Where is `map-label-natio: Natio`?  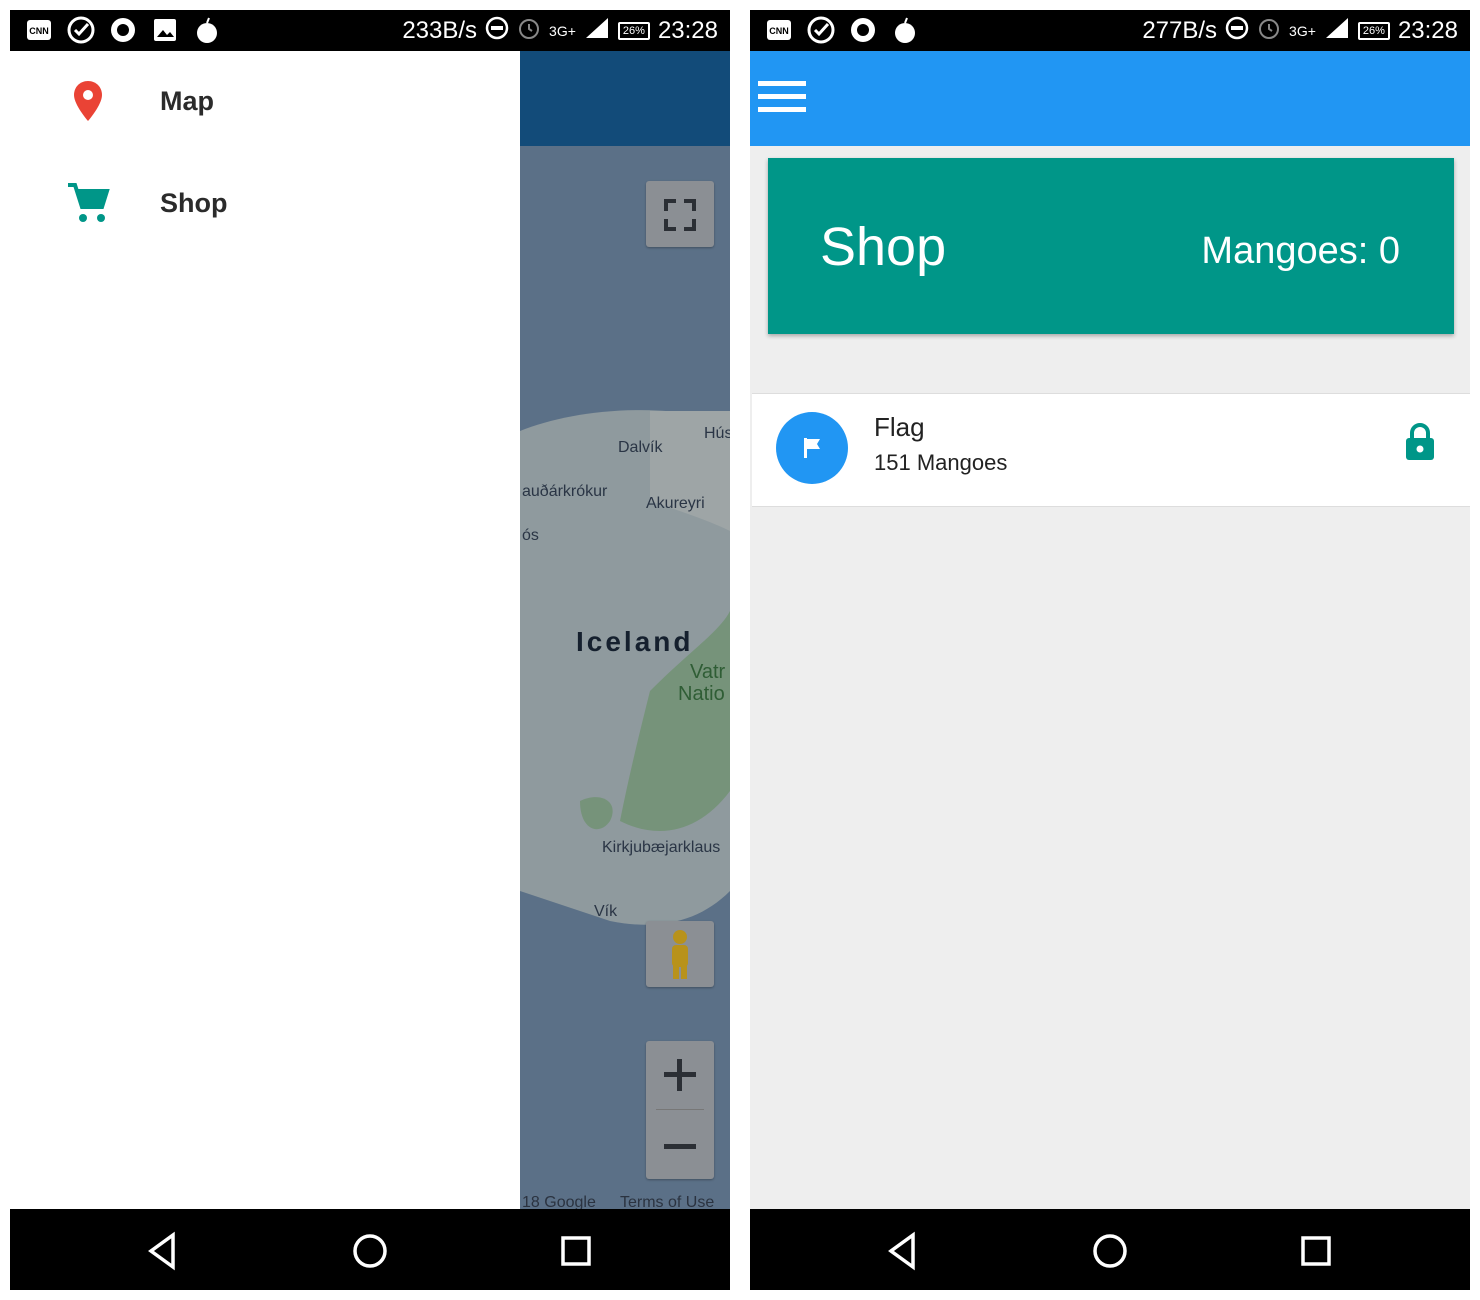
map-label-natio: Natio is located at coordinates (701, 694).